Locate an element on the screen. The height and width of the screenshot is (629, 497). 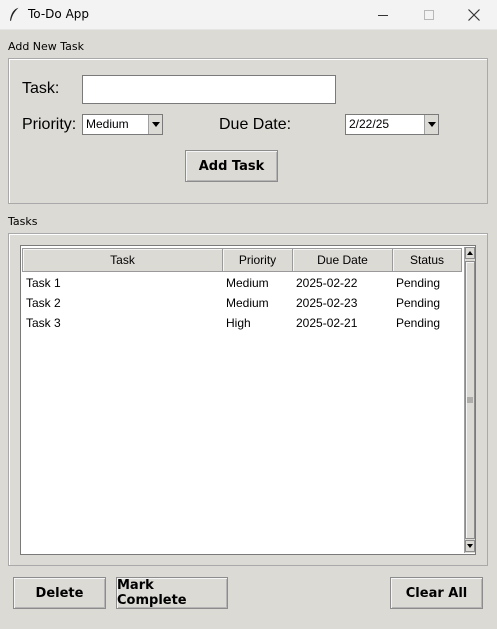
priority-select: Medium is located at coordinates (122, 124).